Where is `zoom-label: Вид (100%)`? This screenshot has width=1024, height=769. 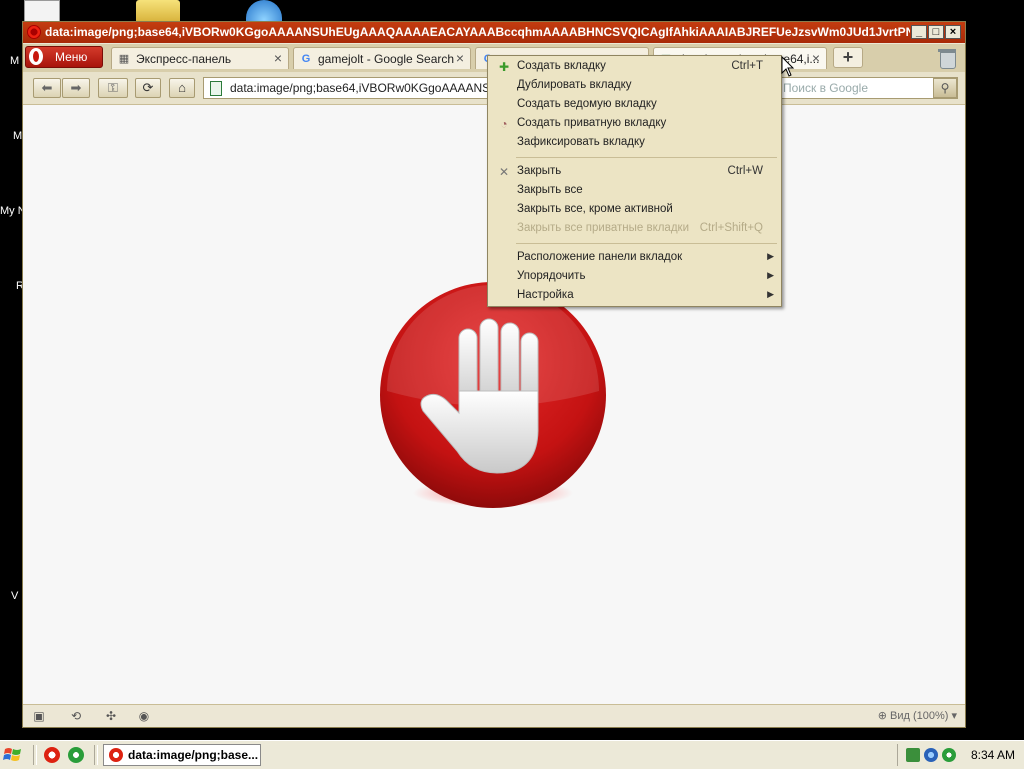 zoom-label: Вид (100%) is located at coordinates (919, 716).